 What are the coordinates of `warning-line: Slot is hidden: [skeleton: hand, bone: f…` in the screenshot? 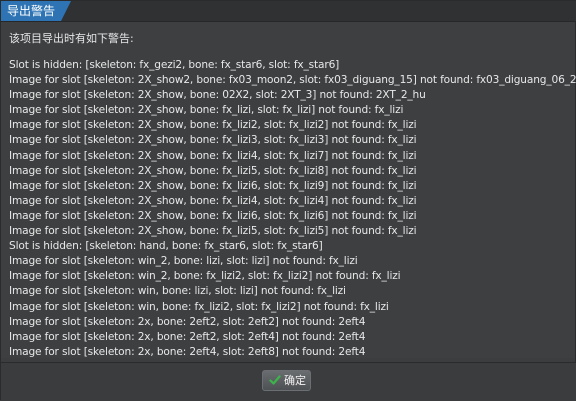 It's located at (166, 246).